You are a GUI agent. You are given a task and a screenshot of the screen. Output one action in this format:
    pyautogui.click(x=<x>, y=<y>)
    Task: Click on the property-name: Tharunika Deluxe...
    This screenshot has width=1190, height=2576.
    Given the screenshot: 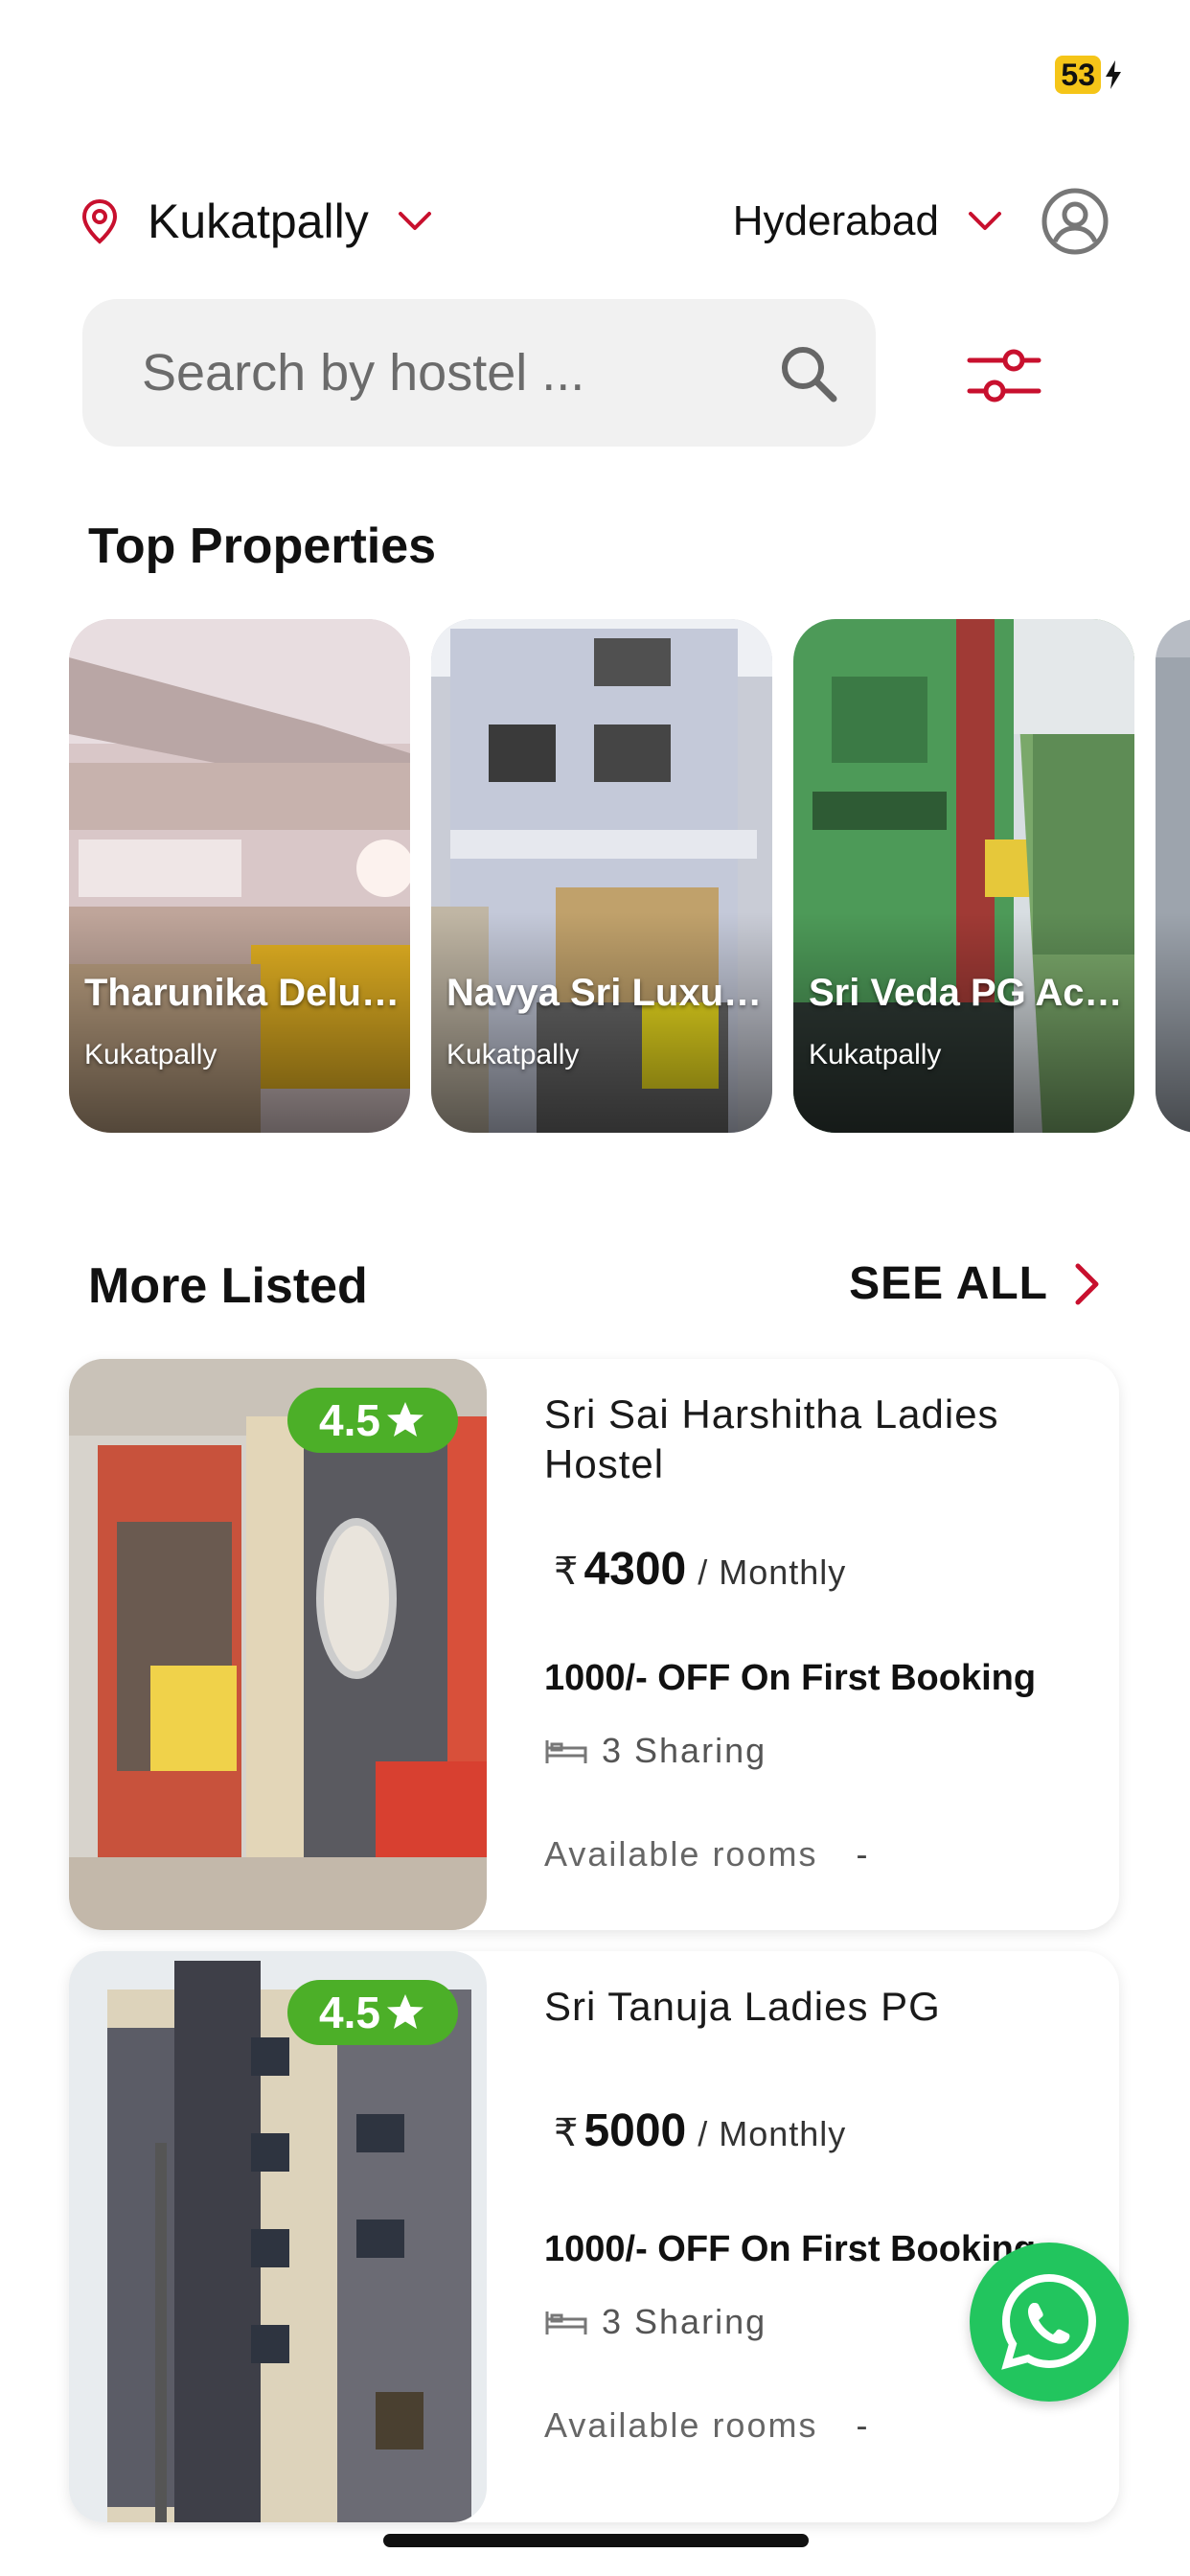 What is the action you would take?
    pyautogui.click(x=242, y=993)
    